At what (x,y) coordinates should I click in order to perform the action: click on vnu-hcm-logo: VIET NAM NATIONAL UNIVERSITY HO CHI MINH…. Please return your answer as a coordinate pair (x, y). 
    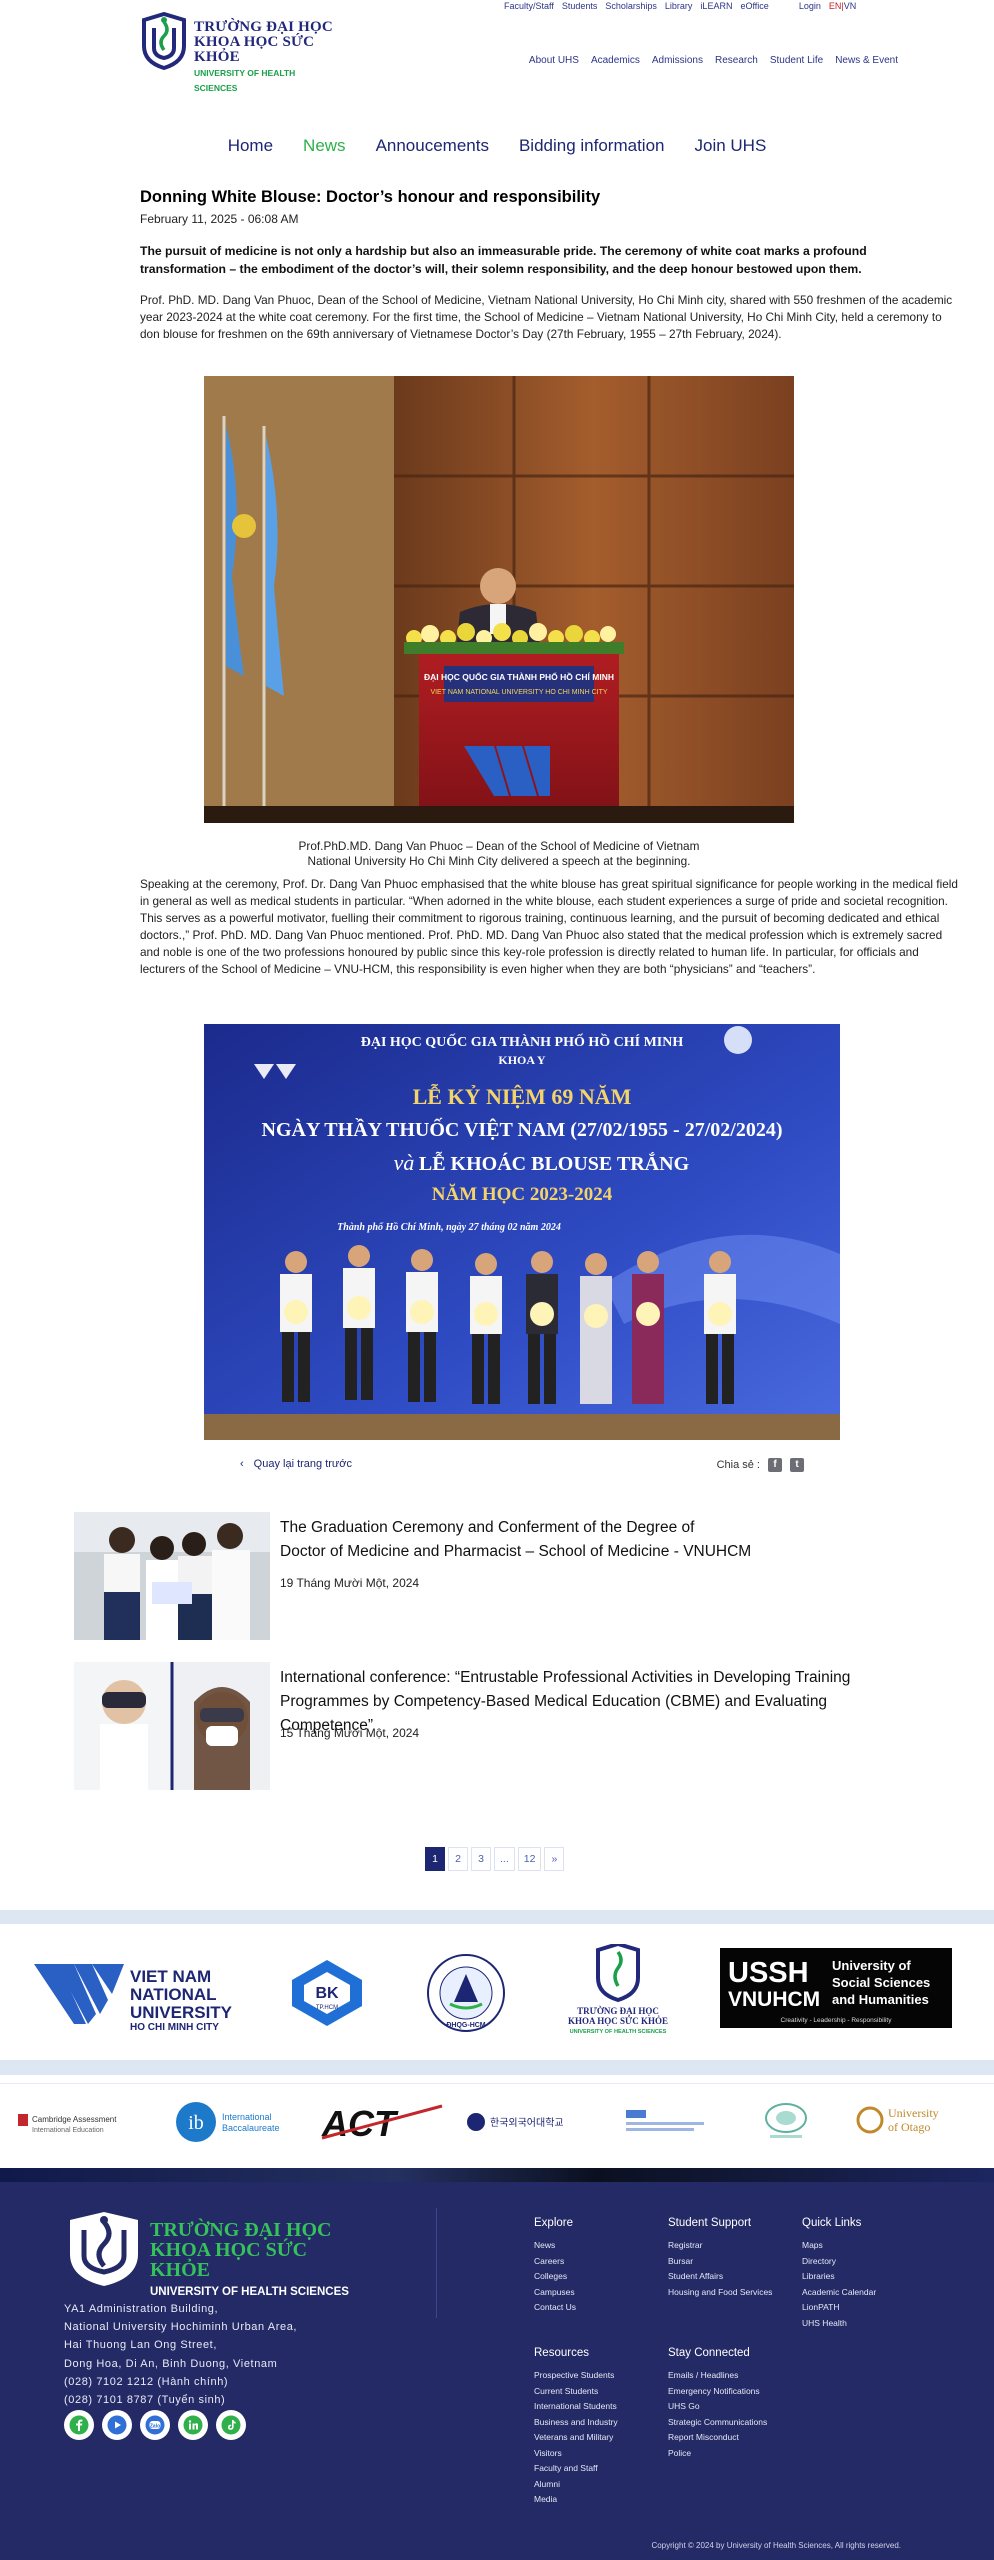
    Looking at the image, I should click on (140, 1993).